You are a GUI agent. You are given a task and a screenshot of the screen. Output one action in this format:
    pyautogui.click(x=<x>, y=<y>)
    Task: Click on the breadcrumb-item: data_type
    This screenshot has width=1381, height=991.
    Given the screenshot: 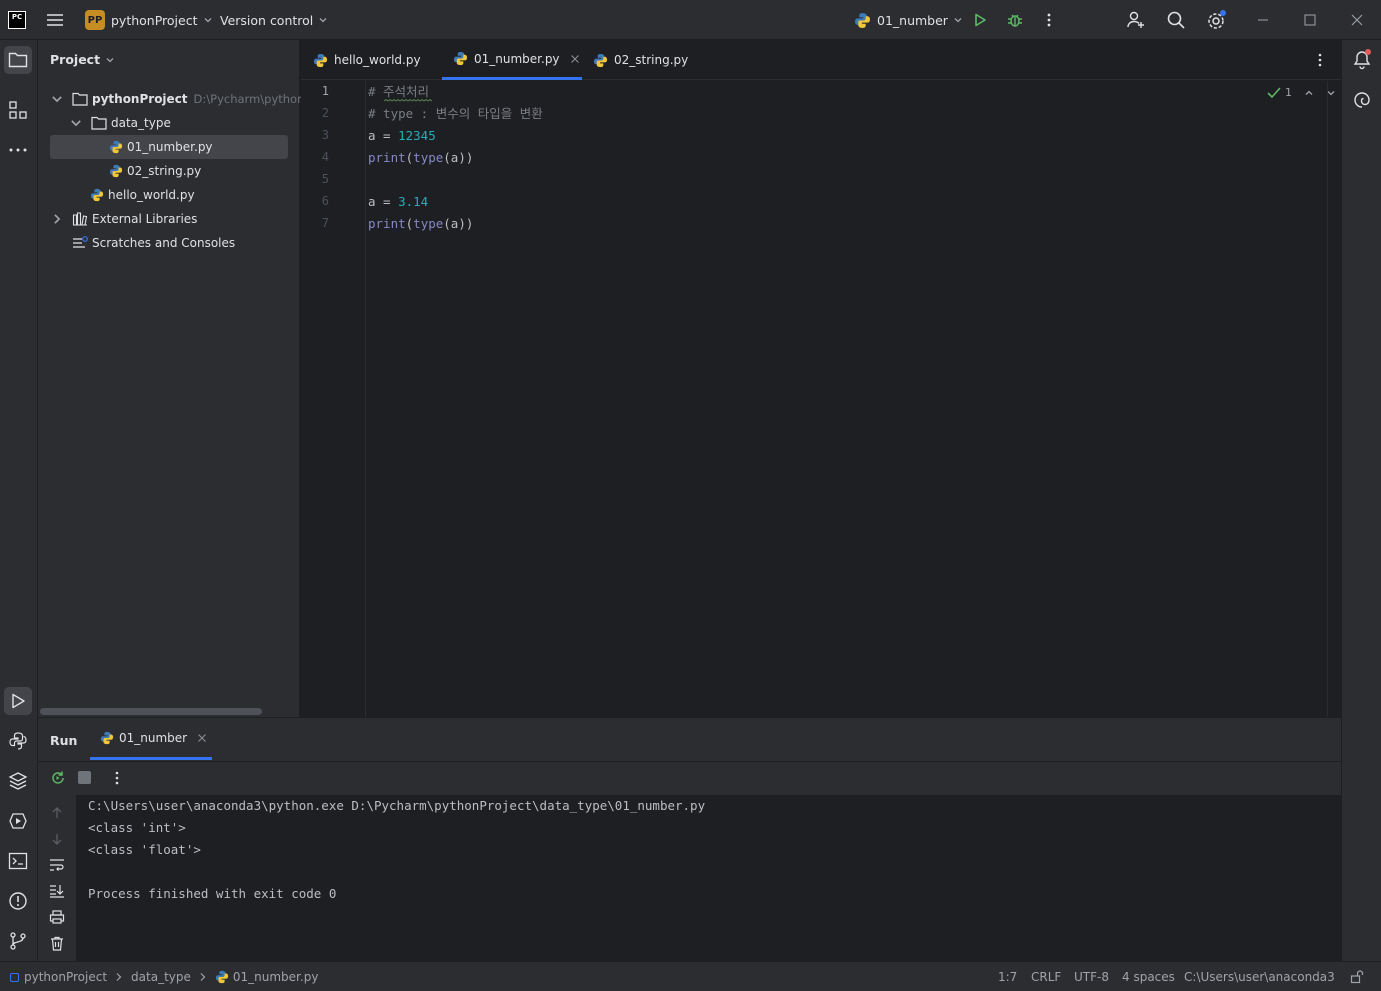 What is the action you would take?
    pyautogui.click(x=161, y=977)
    